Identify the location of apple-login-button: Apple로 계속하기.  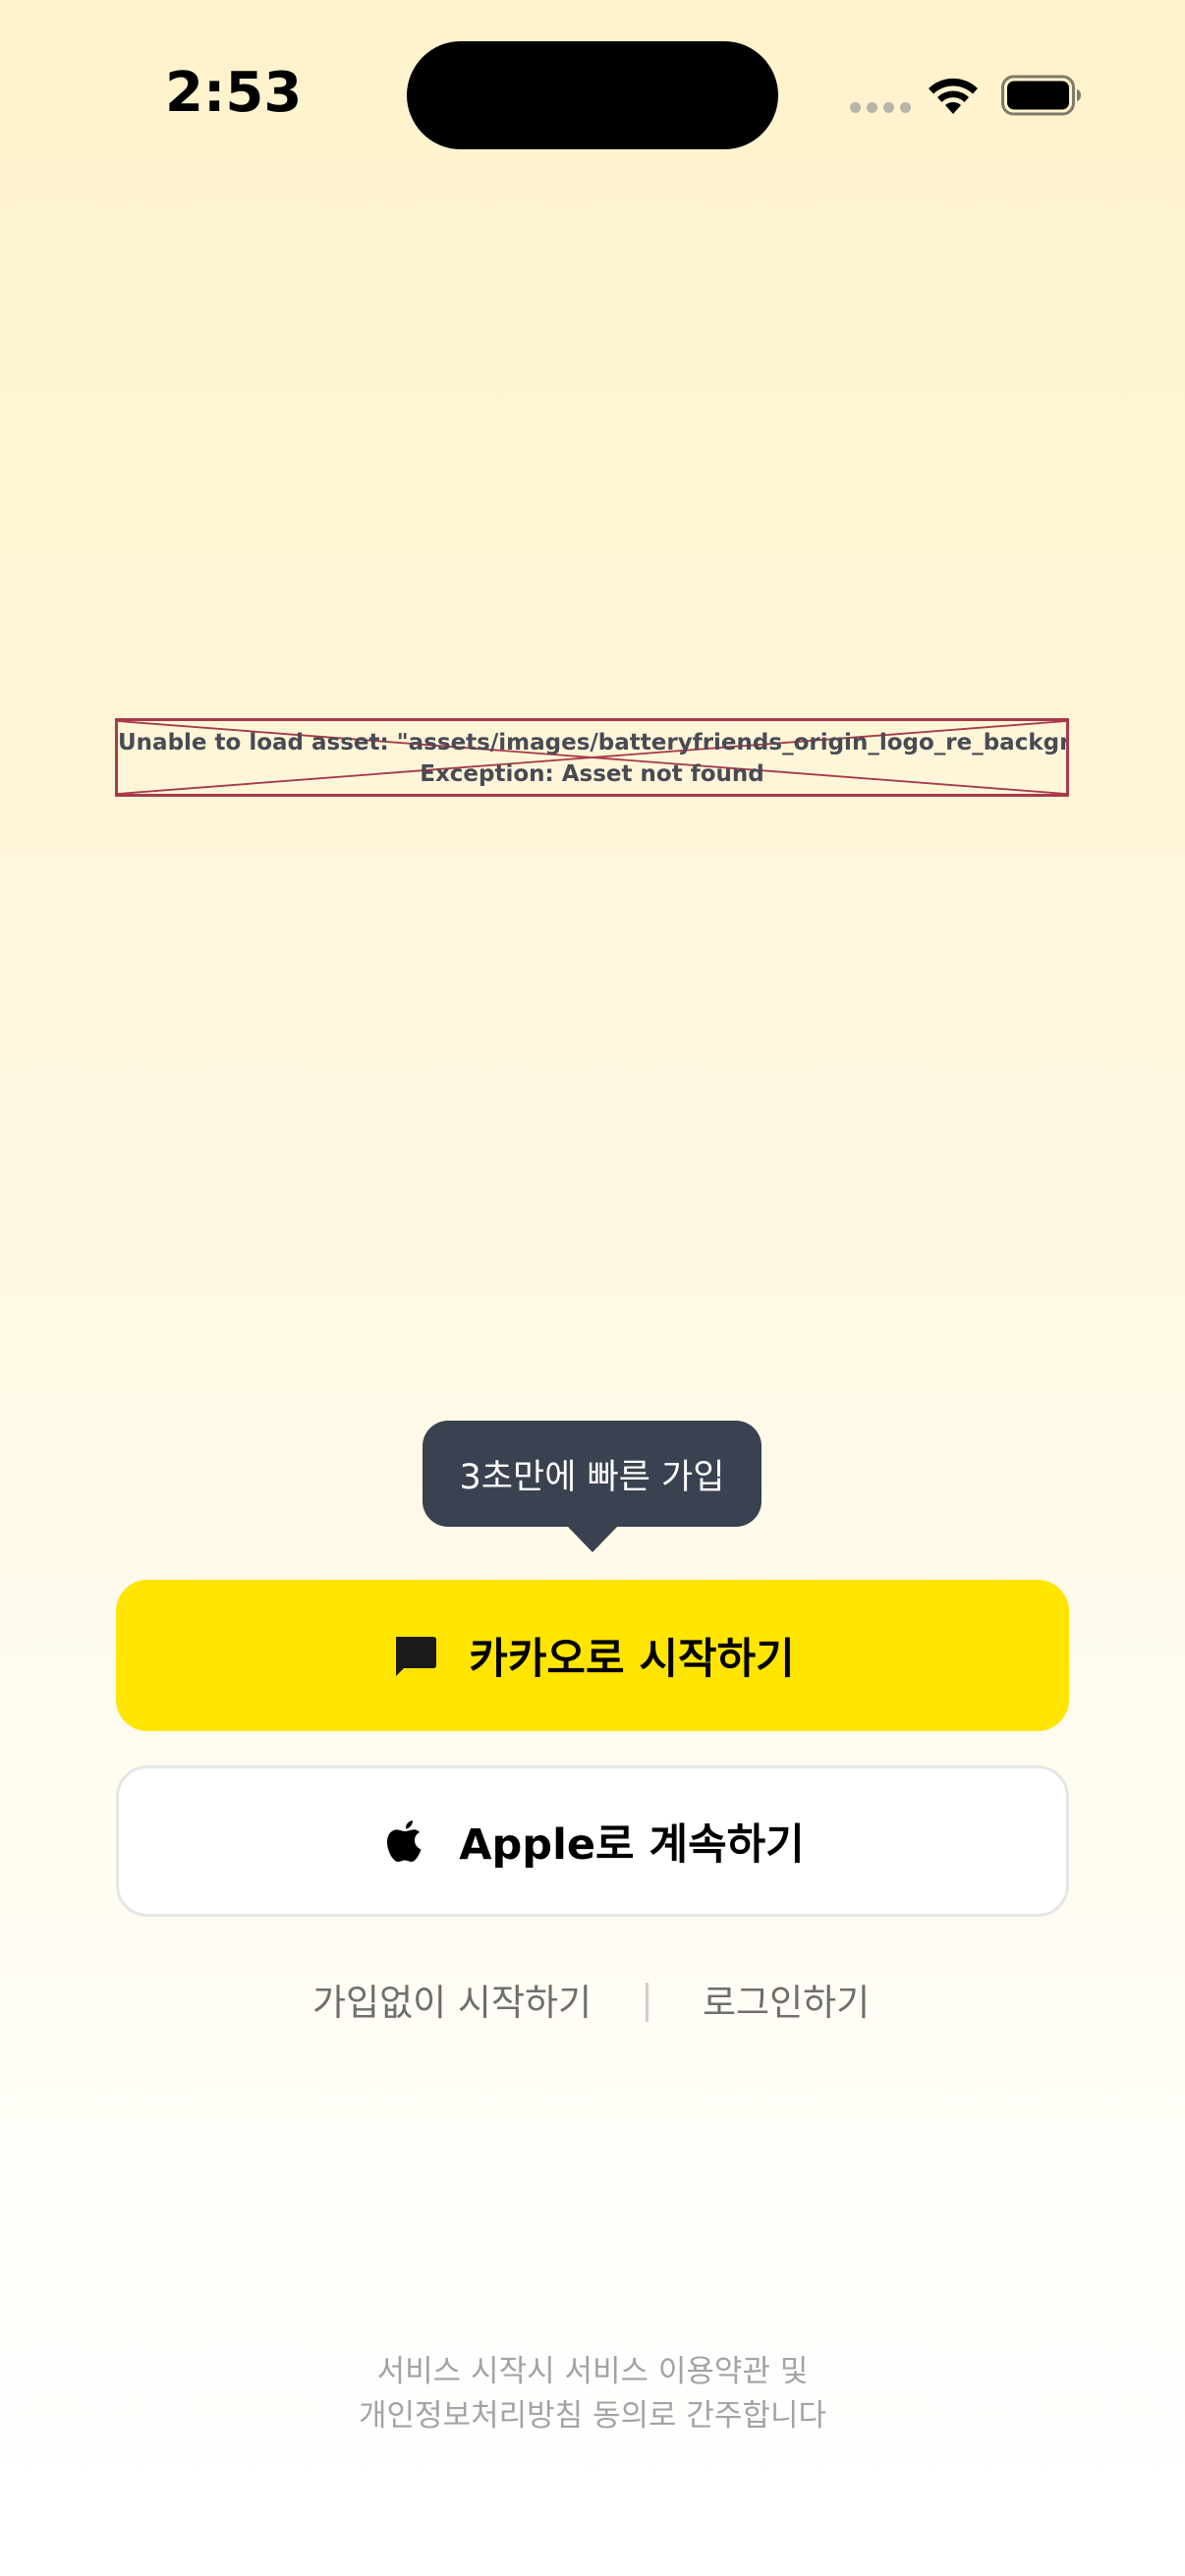
(592, 1841).